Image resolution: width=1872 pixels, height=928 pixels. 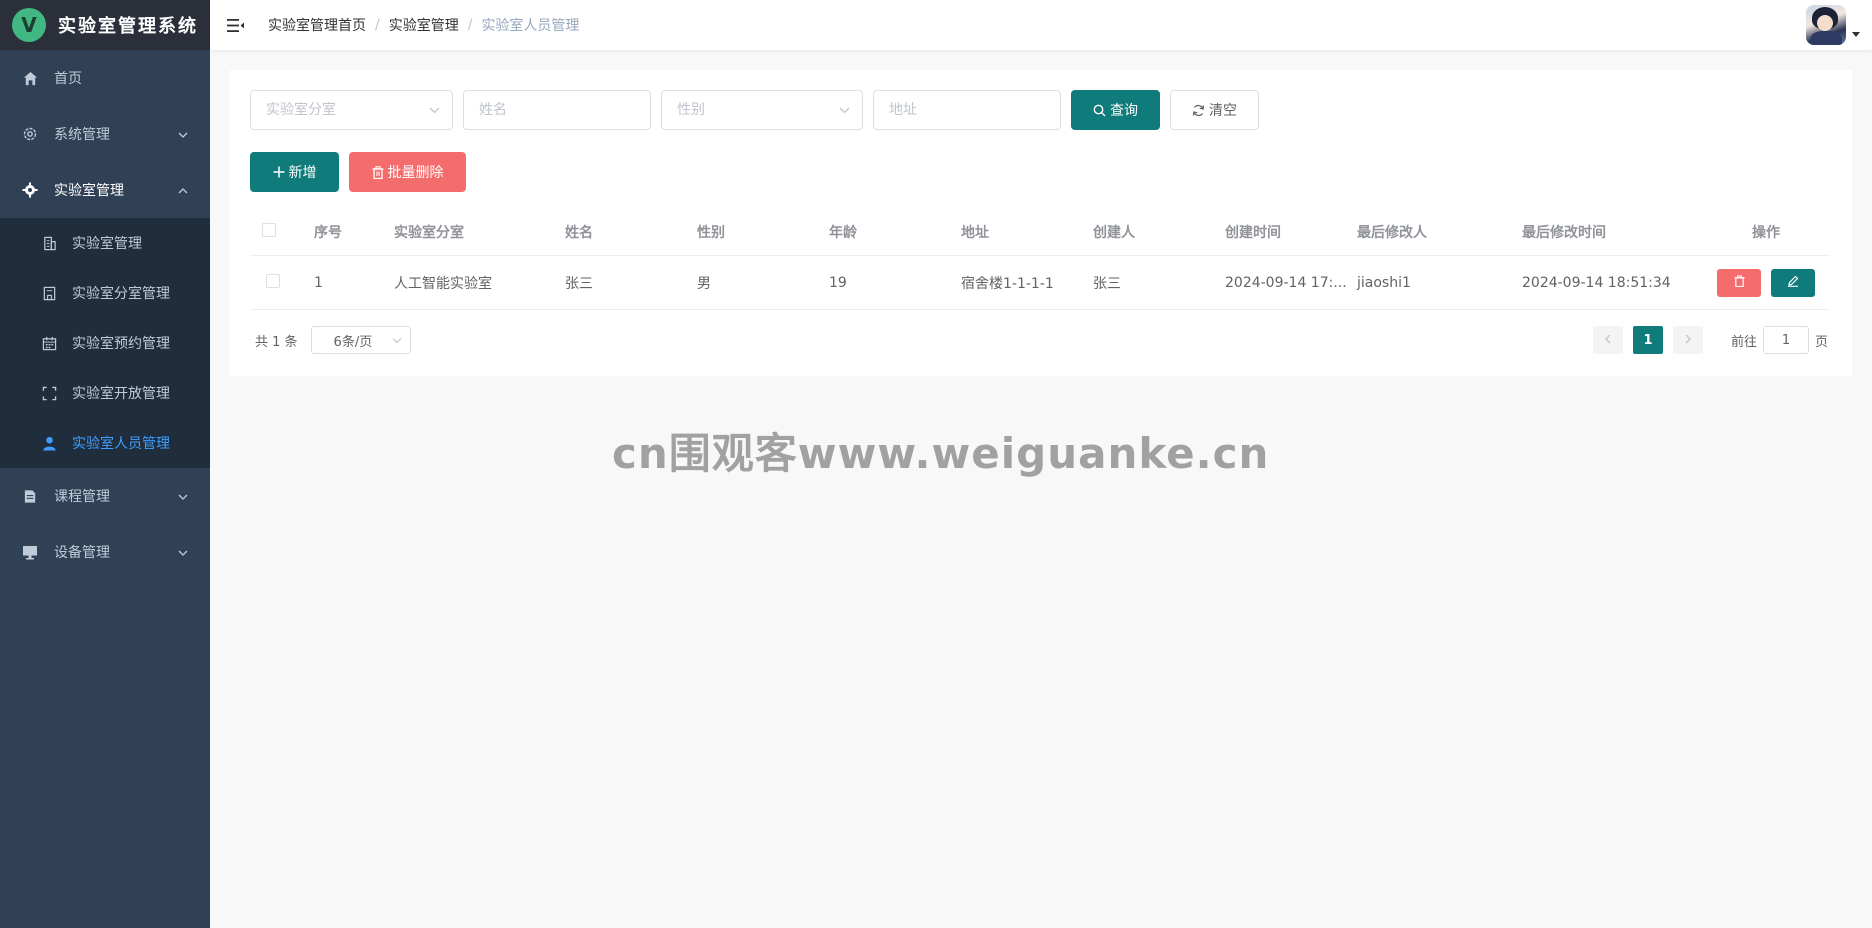 I want to click on sidebar-item-lab: 实验室管理, so click(x=105, y=190).